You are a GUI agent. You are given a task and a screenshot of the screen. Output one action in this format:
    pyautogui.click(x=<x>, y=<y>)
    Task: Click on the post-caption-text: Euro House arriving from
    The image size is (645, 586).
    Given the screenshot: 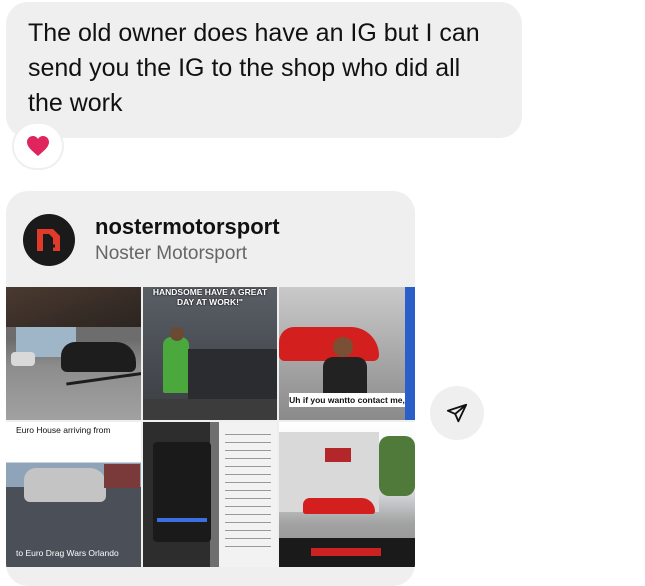 What is the action you would take?
    pyautogui.click(x=63, y=430)
    